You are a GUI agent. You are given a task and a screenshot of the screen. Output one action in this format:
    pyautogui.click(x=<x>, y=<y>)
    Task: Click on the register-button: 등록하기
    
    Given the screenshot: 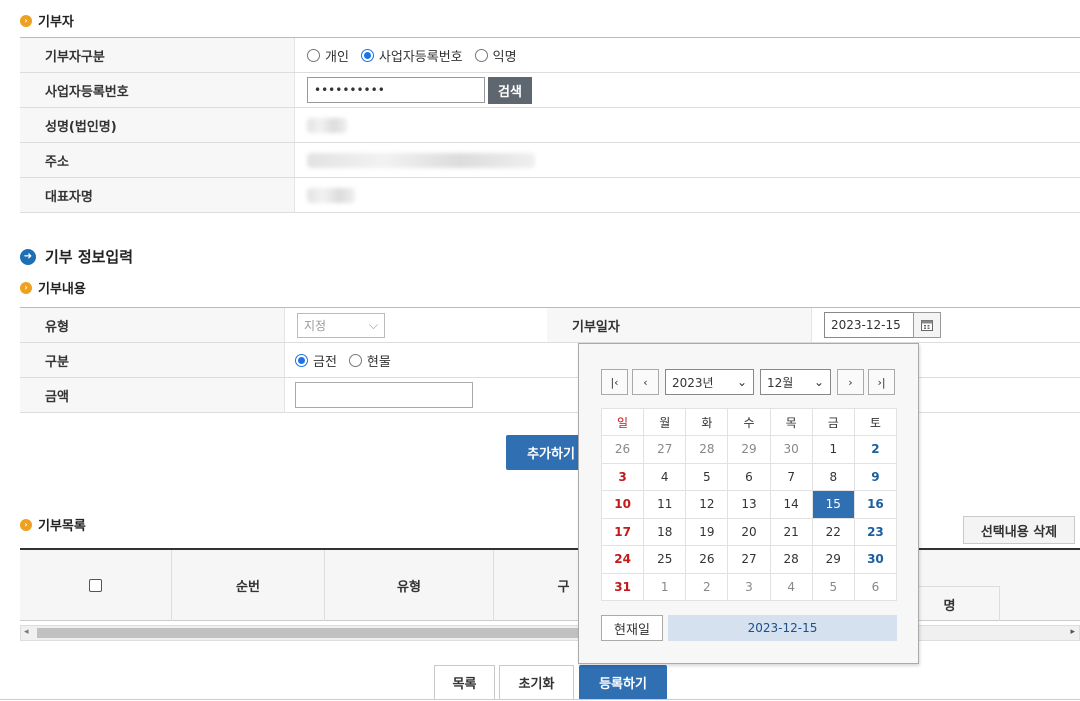 What is the action you would take?
    pyautogui.click(x=623, y=682)
    